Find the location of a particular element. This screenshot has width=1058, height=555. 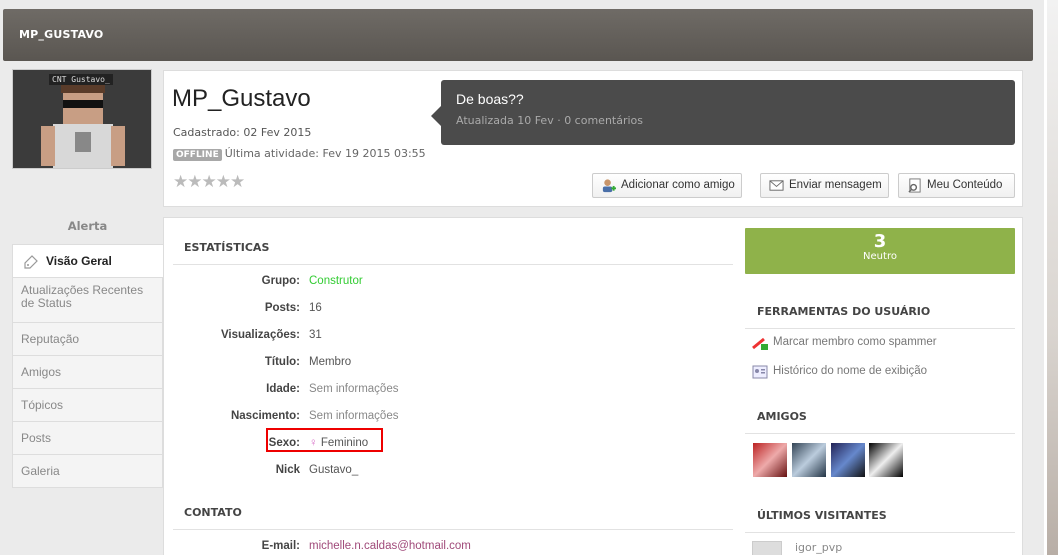

add-friend-button: Adicionar como amigo is located at coordinates (667, 185).